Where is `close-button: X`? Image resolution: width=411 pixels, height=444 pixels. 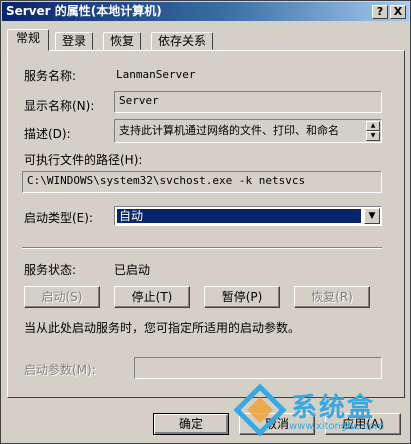
close-button: X is located at coordinates (398, 12).